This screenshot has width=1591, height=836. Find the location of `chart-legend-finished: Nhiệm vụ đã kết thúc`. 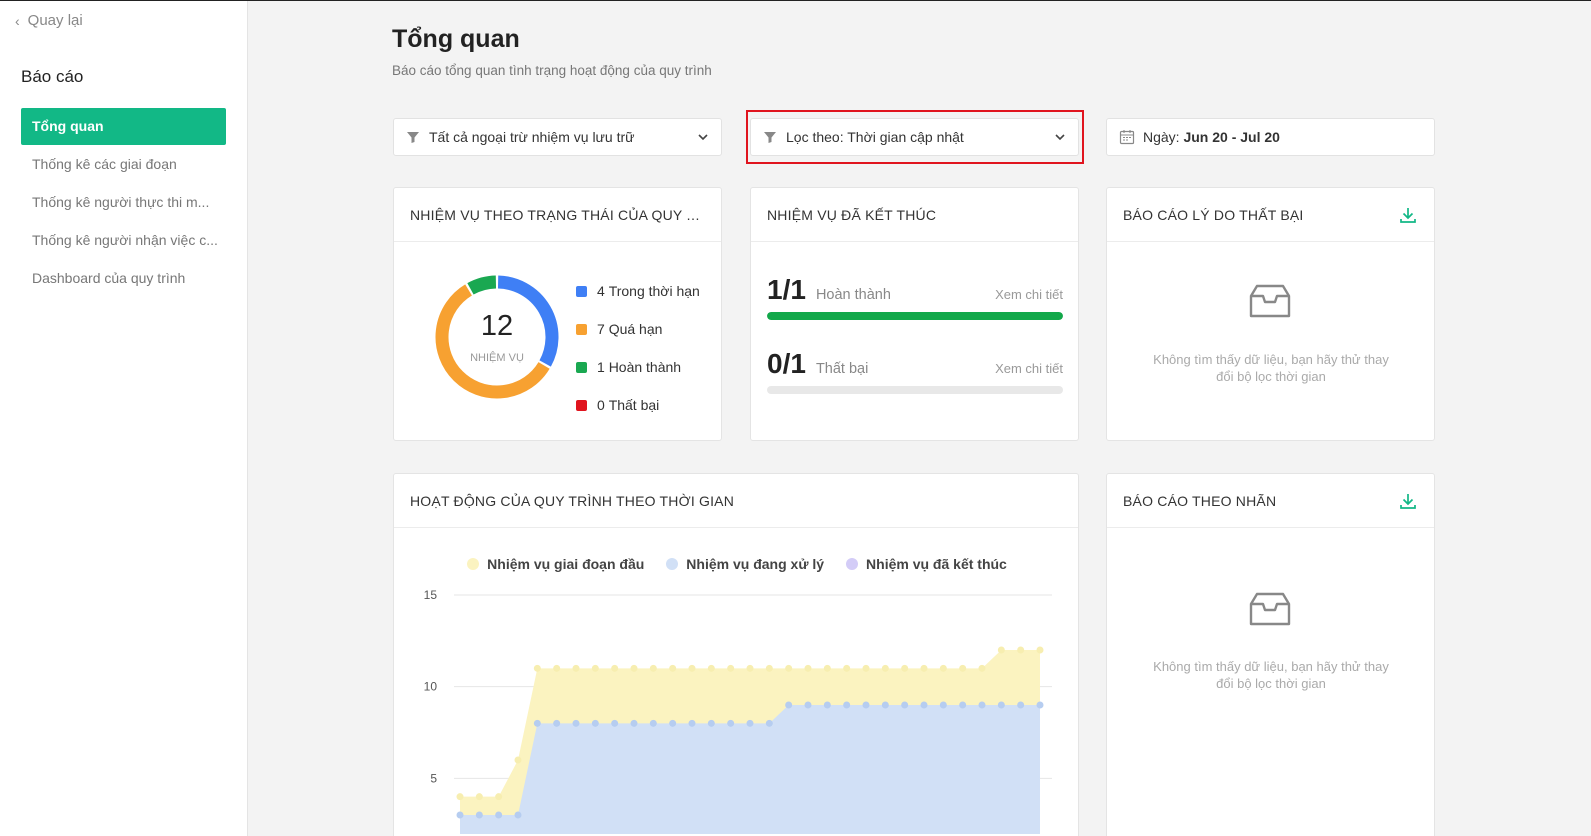

chart-legend-finished: Nhiệm vụ đã kết thúc is located at coordinates (926, 564).